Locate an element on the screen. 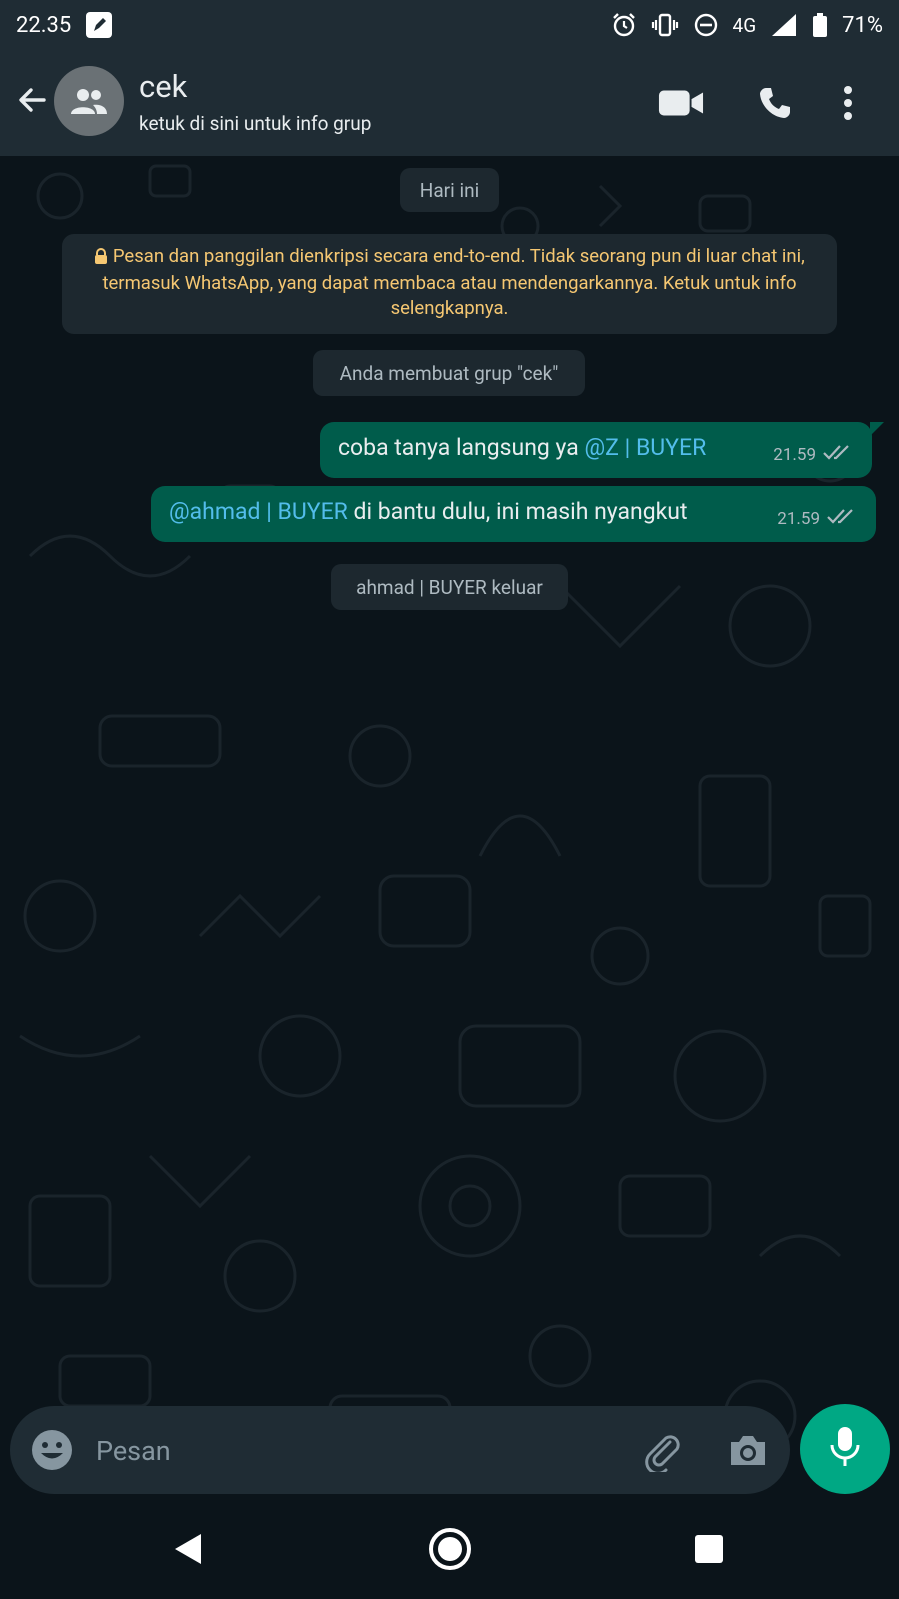  message-composer is located at coordinates (400, 1450).